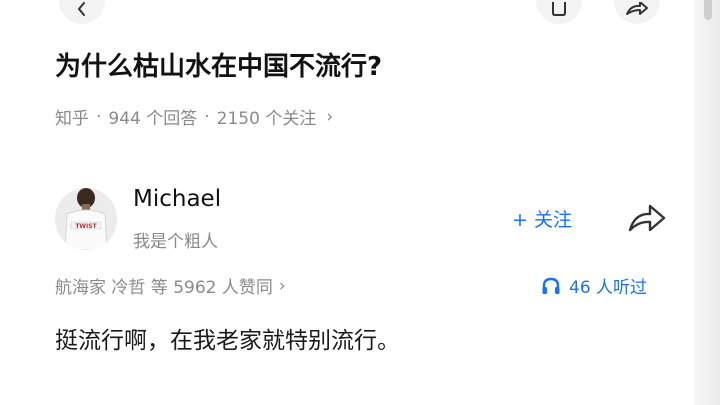 This screenshot has height=405, width=720. What do you see at coordinates (282, 285) in the screenshot?
I see `endorse-chevron-icon: ›` at bounding box center [282, 285].